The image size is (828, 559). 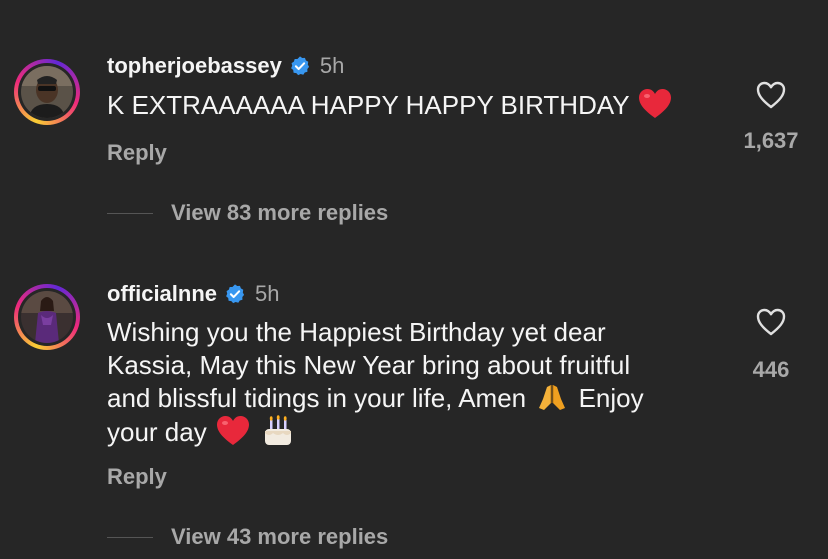 What do you see at coordinates (771, 140) in the screenshot?
I see `like-count: 1,637` at bounding box center [771, 140].